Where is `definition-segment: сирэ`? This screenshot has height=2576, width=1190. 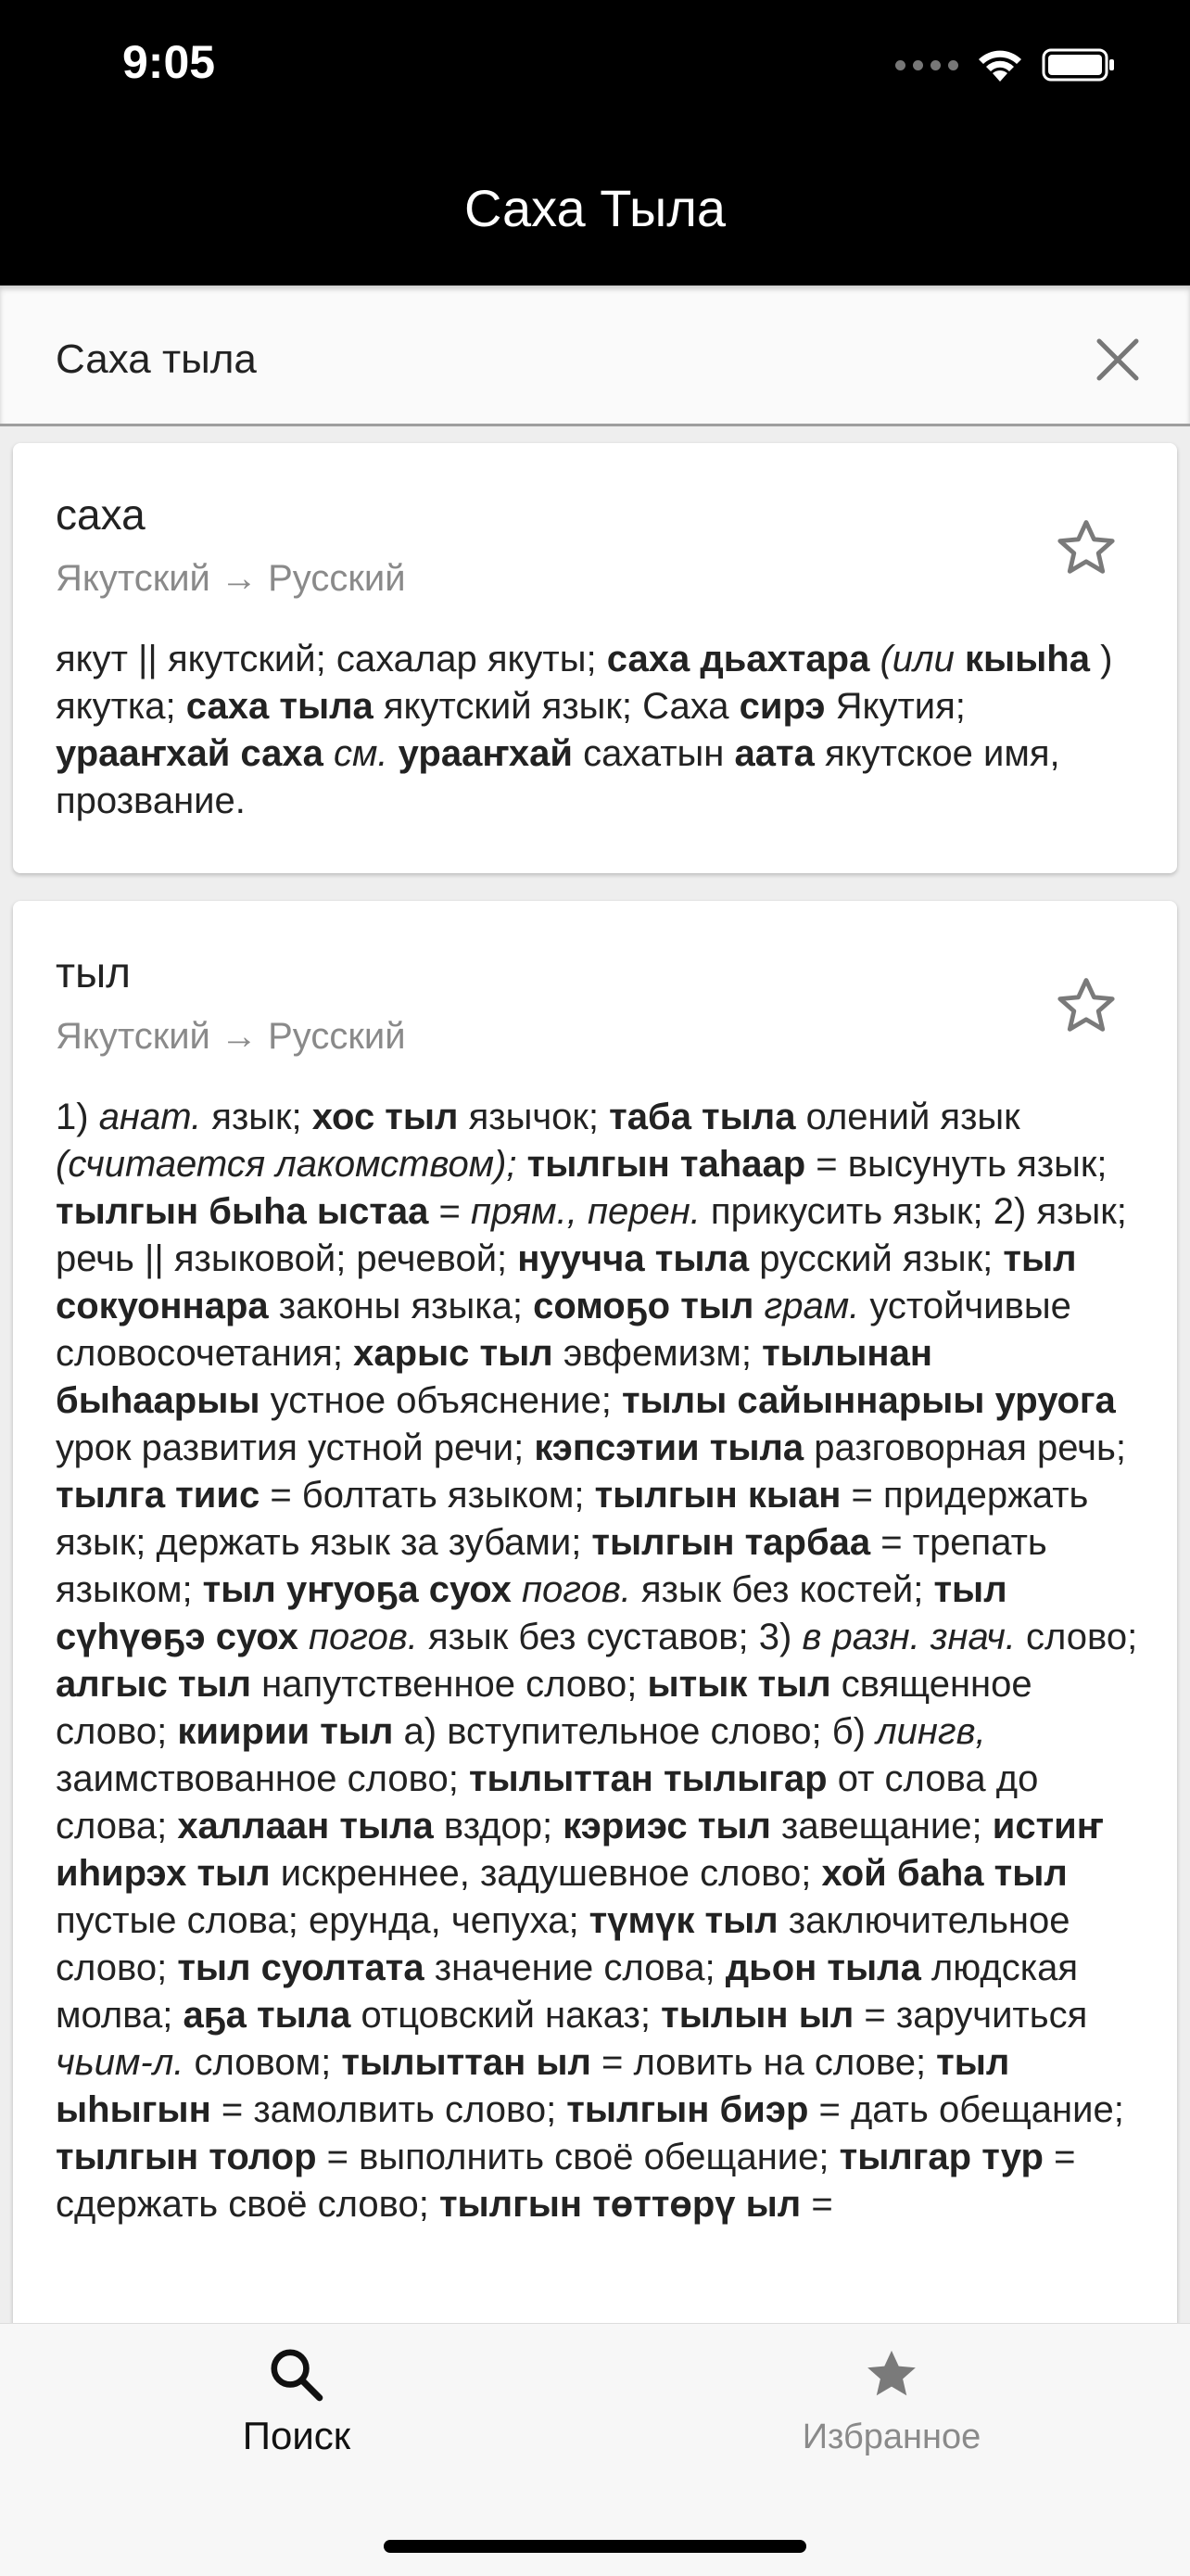 definition-segment: сирэ is located at coordinates (782, 706).